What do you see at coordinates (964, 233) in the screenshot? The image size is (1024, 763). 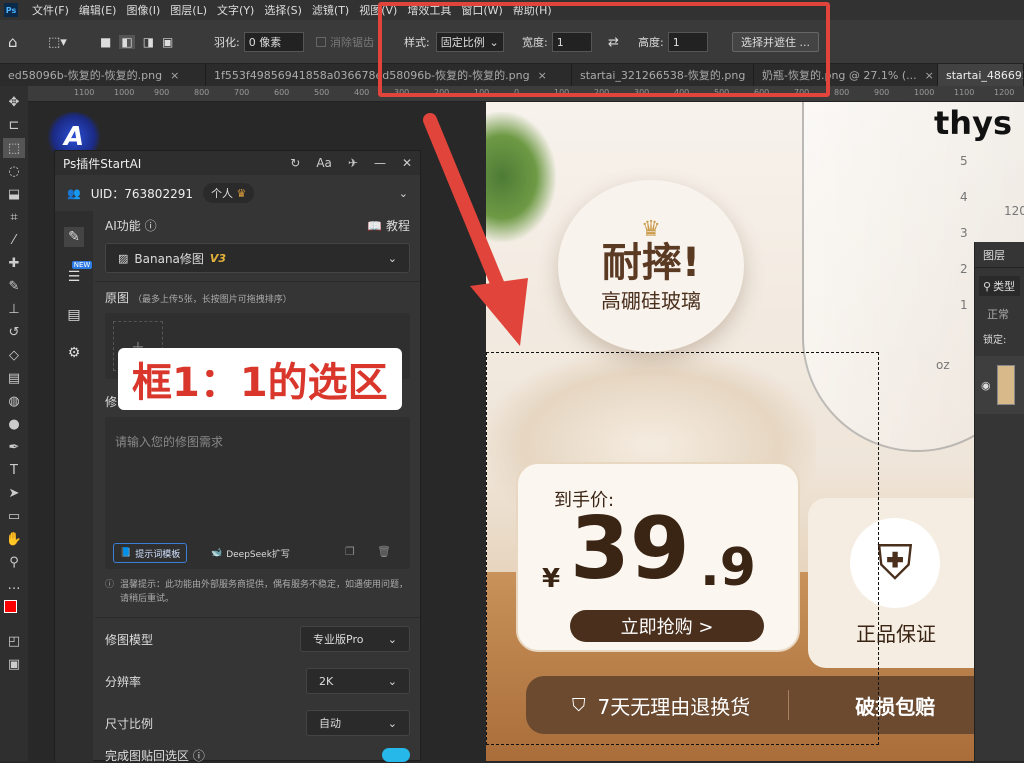 I see `bottle-scale: 5 4 3 2 1` at bounding box center [964, 233].